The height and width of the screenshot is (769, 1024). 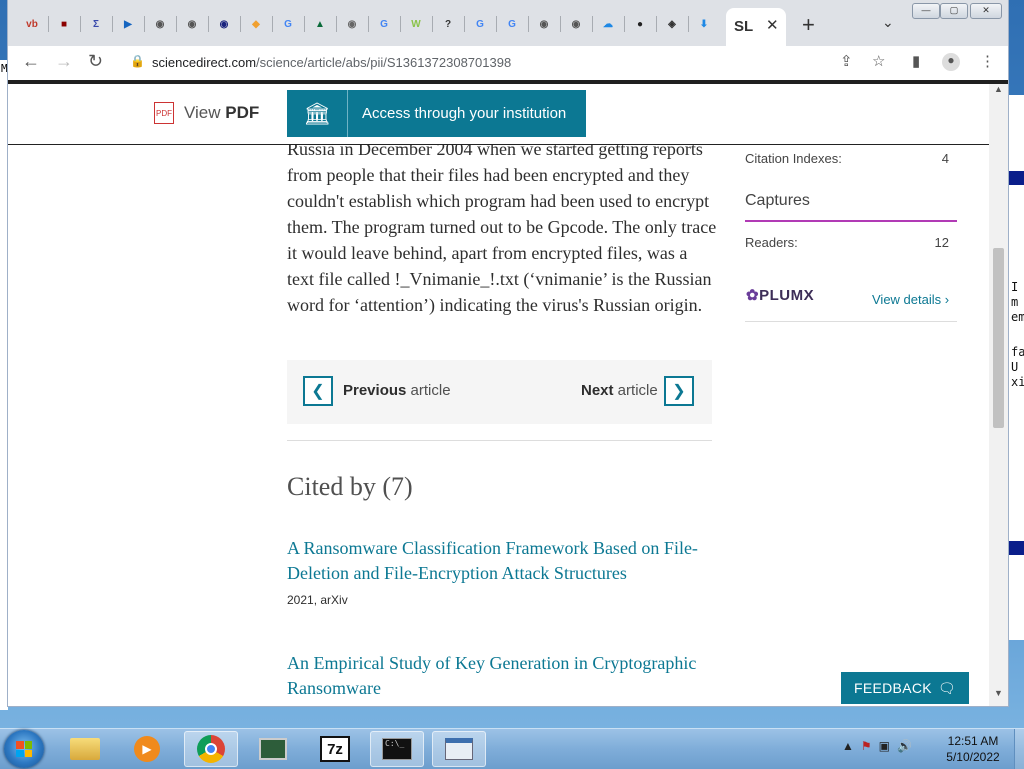 I want to click on tab-active: SL ✕, so click(x=756, y=27).